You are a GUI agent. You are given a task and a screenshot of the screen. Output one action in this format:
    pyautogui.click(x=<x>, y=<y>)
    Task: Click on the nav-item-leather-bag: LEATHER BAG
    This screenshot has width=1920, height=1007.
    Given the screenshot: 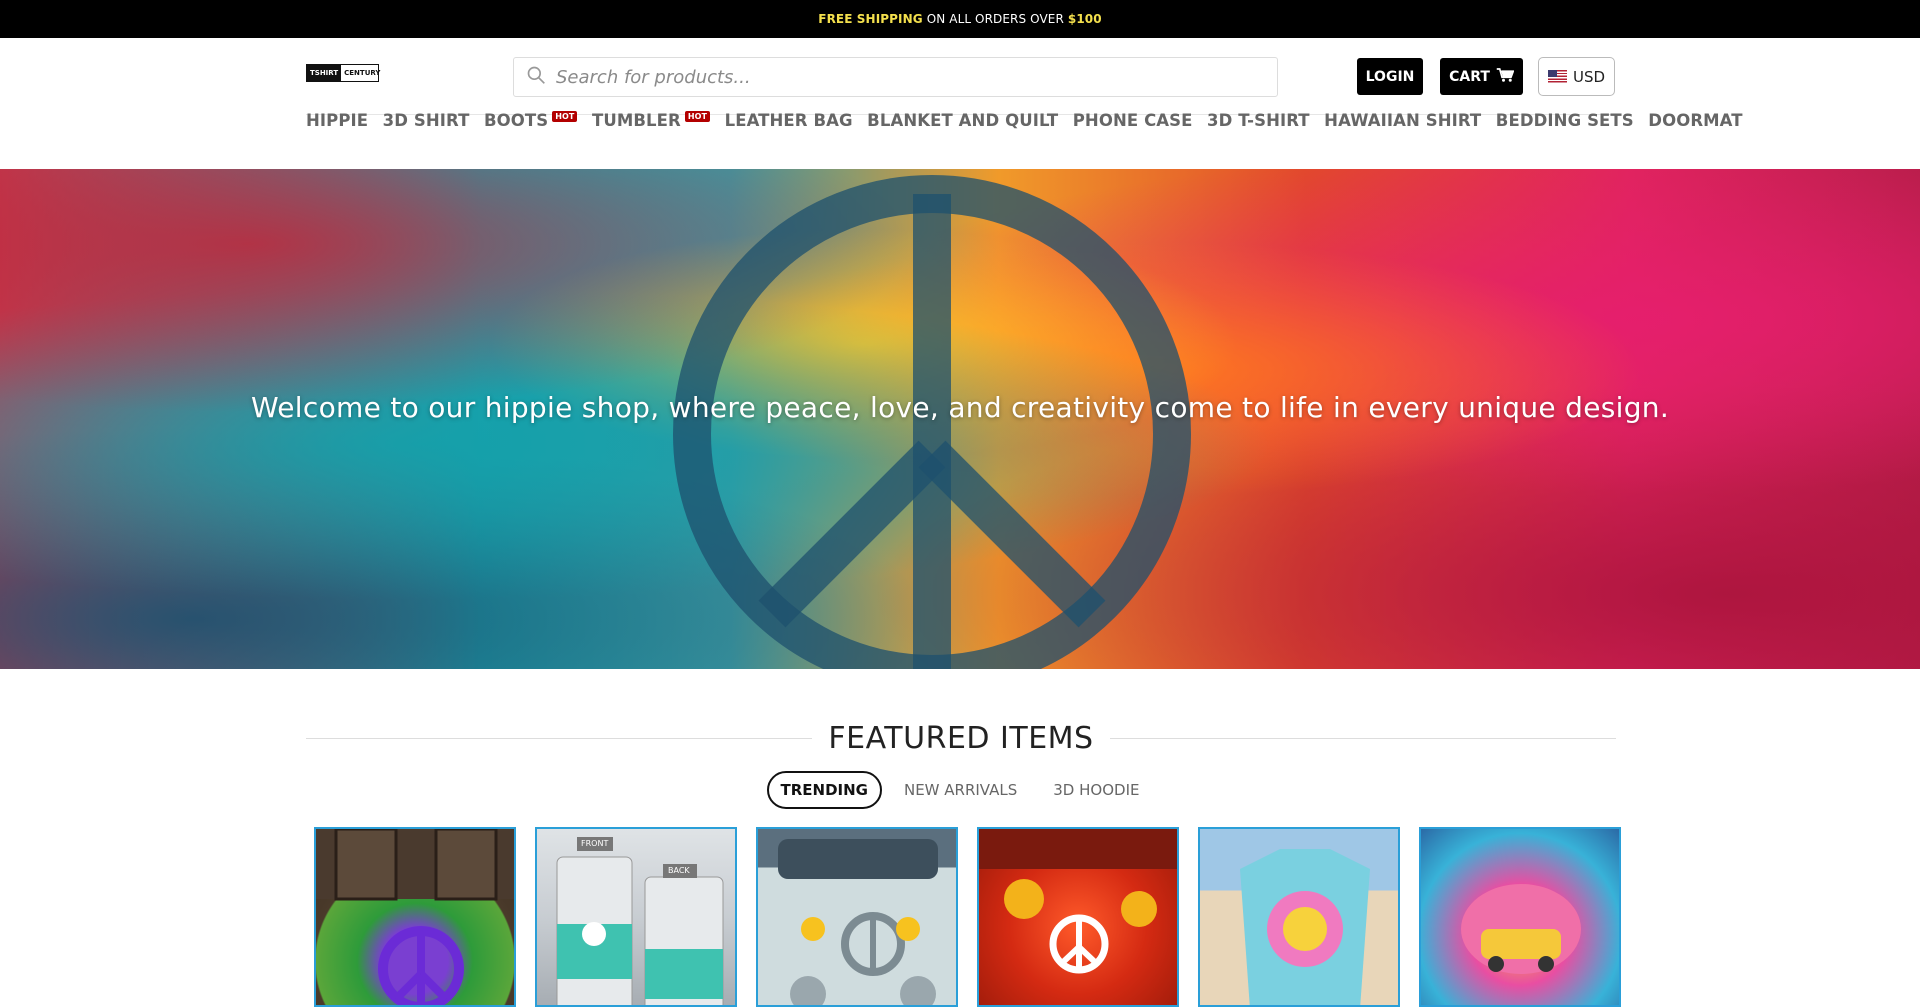 What is the action you would take?
    pyautogui.click(x=789, y=120)
    